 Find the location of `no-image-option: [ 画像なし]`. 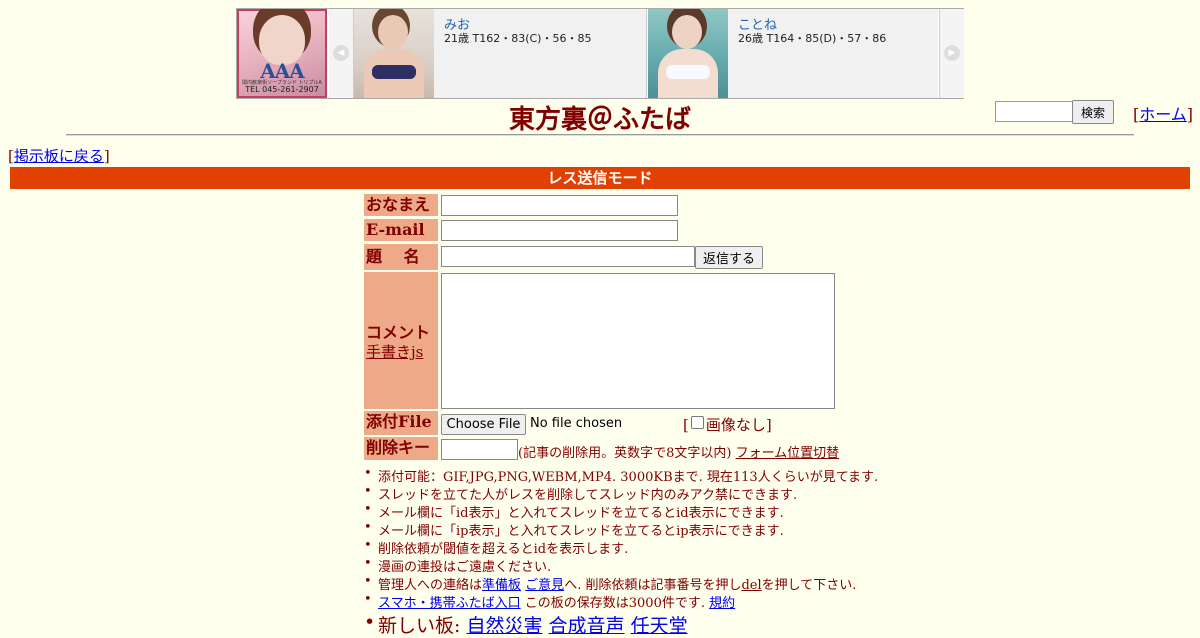

no-image-option: [ 画像なし] is located at coordinates (727, 424).